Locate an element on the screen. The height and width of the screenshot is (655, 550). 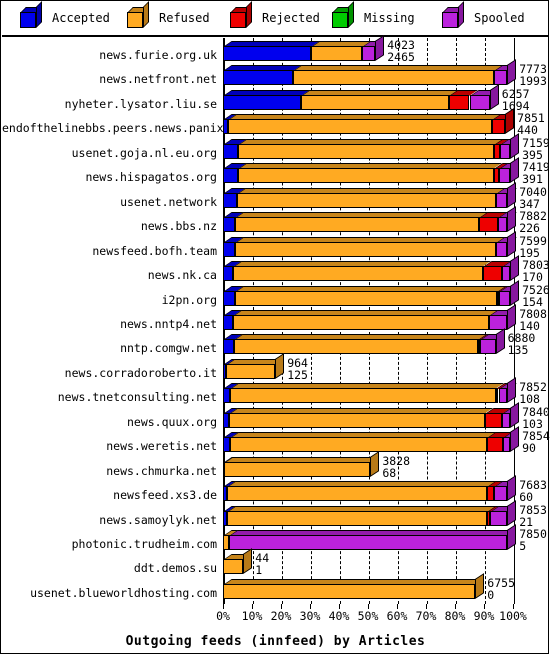
bar-value-total: 7040 is located at coordinates (533, 191).